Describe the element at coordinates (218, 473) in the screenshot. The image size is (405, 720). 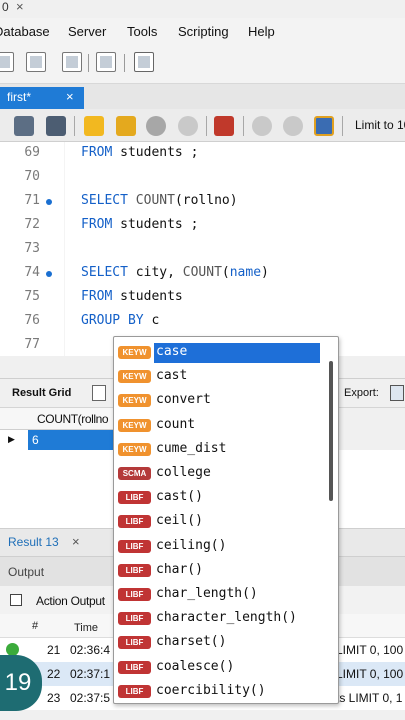
I see `autocomplete-item: SCMA college` at that location.